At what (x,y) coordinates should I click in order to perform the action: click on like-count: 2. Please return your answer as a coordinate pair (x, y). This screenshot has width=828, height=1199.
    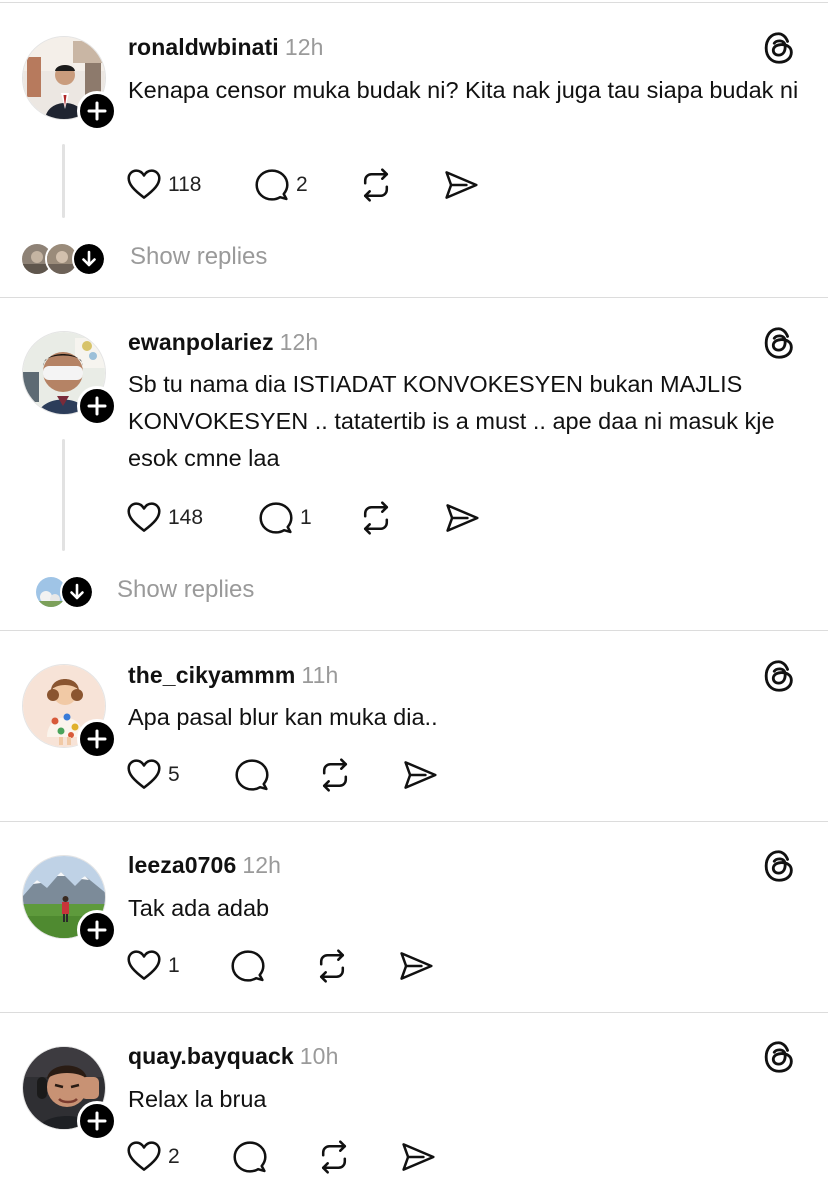
    Looking at the image, I should click on (174, 1156).